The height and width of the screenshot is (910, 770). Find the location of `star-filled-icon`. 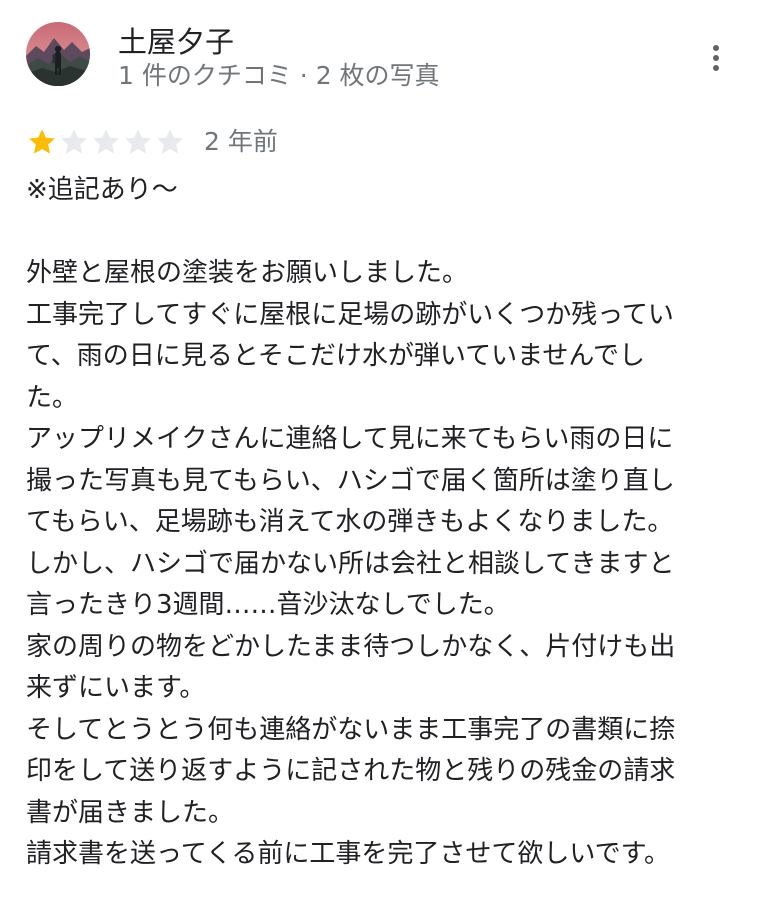

star-filled-icon is located at coordinates (42, 141).